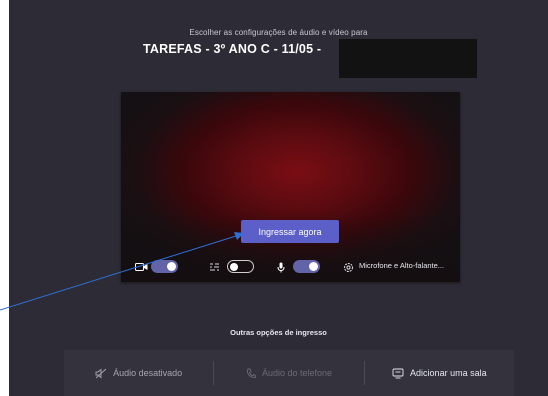  I want to click on audio-off-label: Áudio desativado, so click(148, 373).